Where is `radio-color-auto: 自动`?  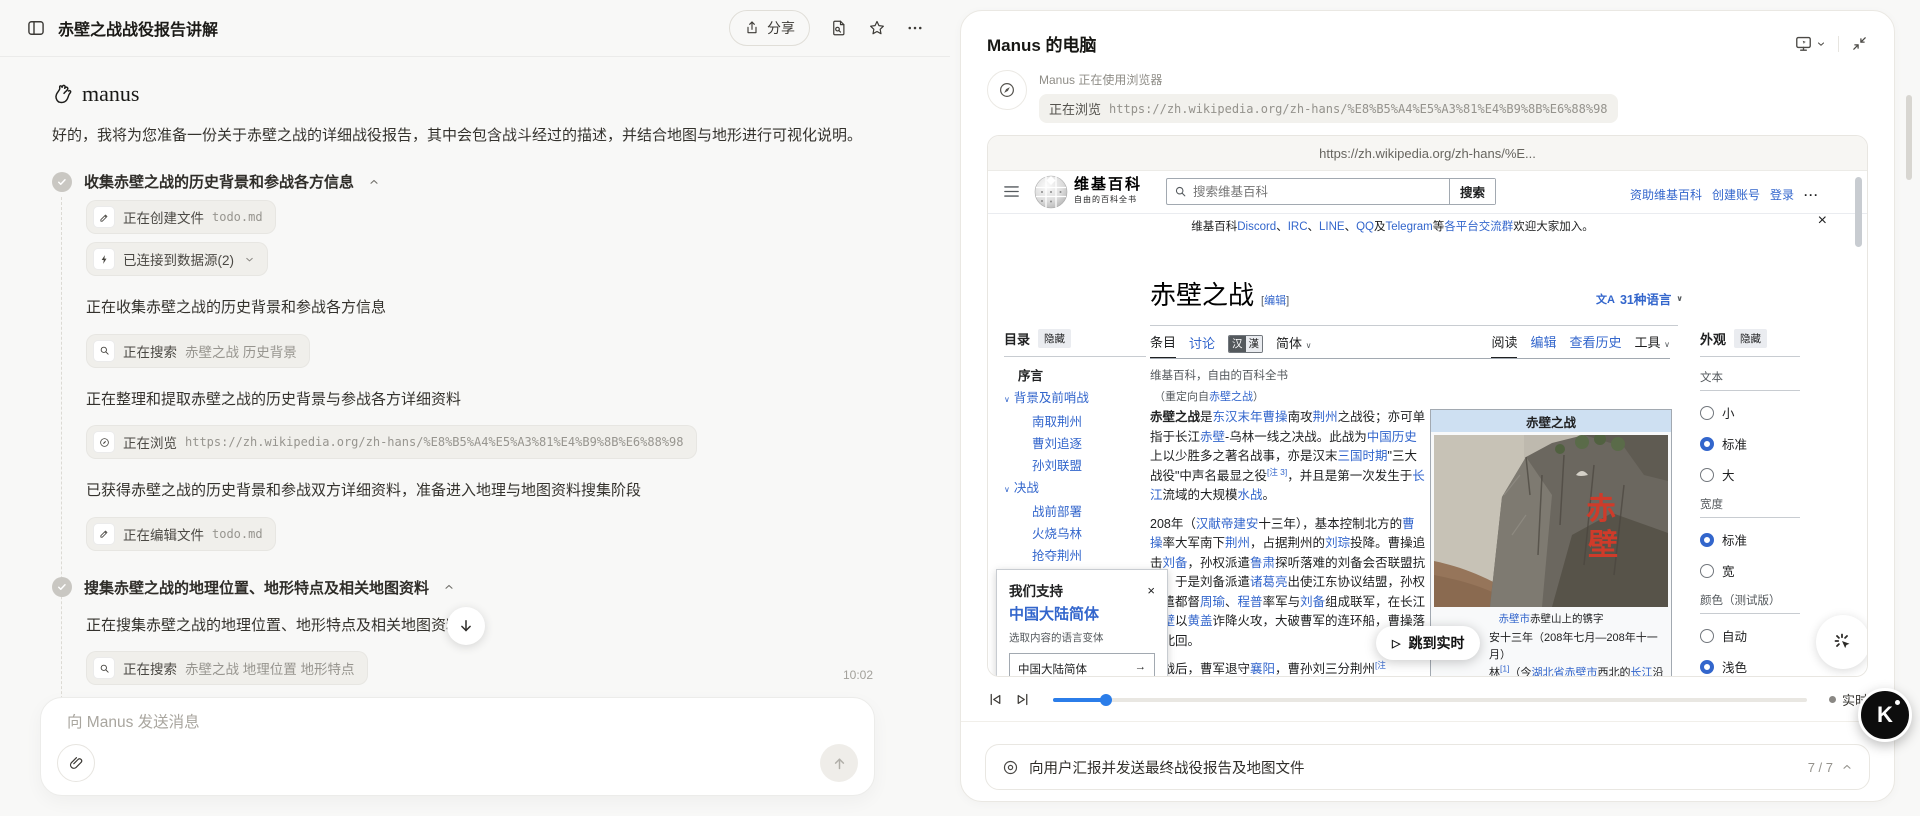
radio-color-auto: 自动 is located at coordinates (1750, 635).